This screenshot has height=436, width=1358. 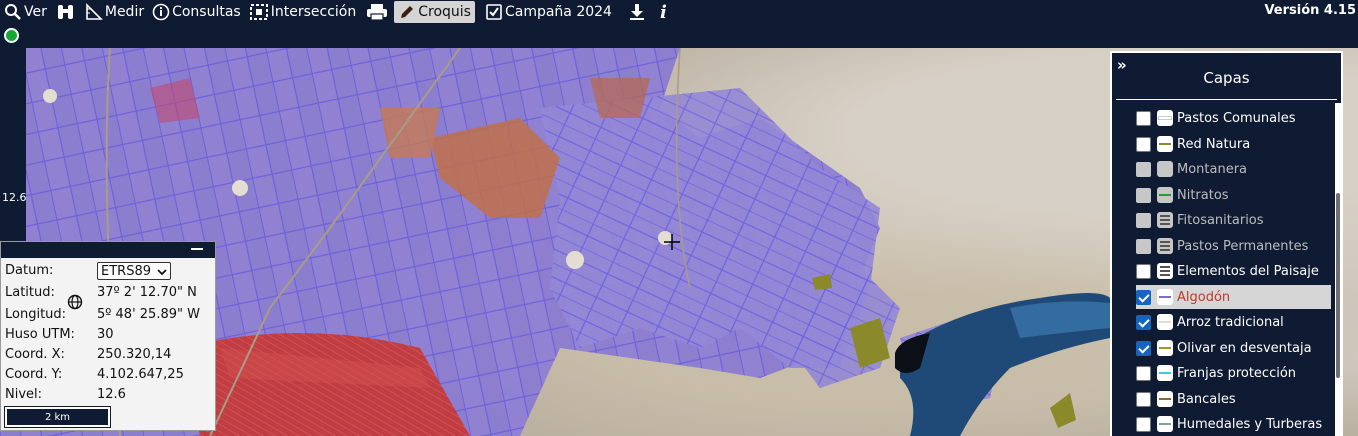 I want to click on layer-name: Bancales, so click(x=1206, y=399).